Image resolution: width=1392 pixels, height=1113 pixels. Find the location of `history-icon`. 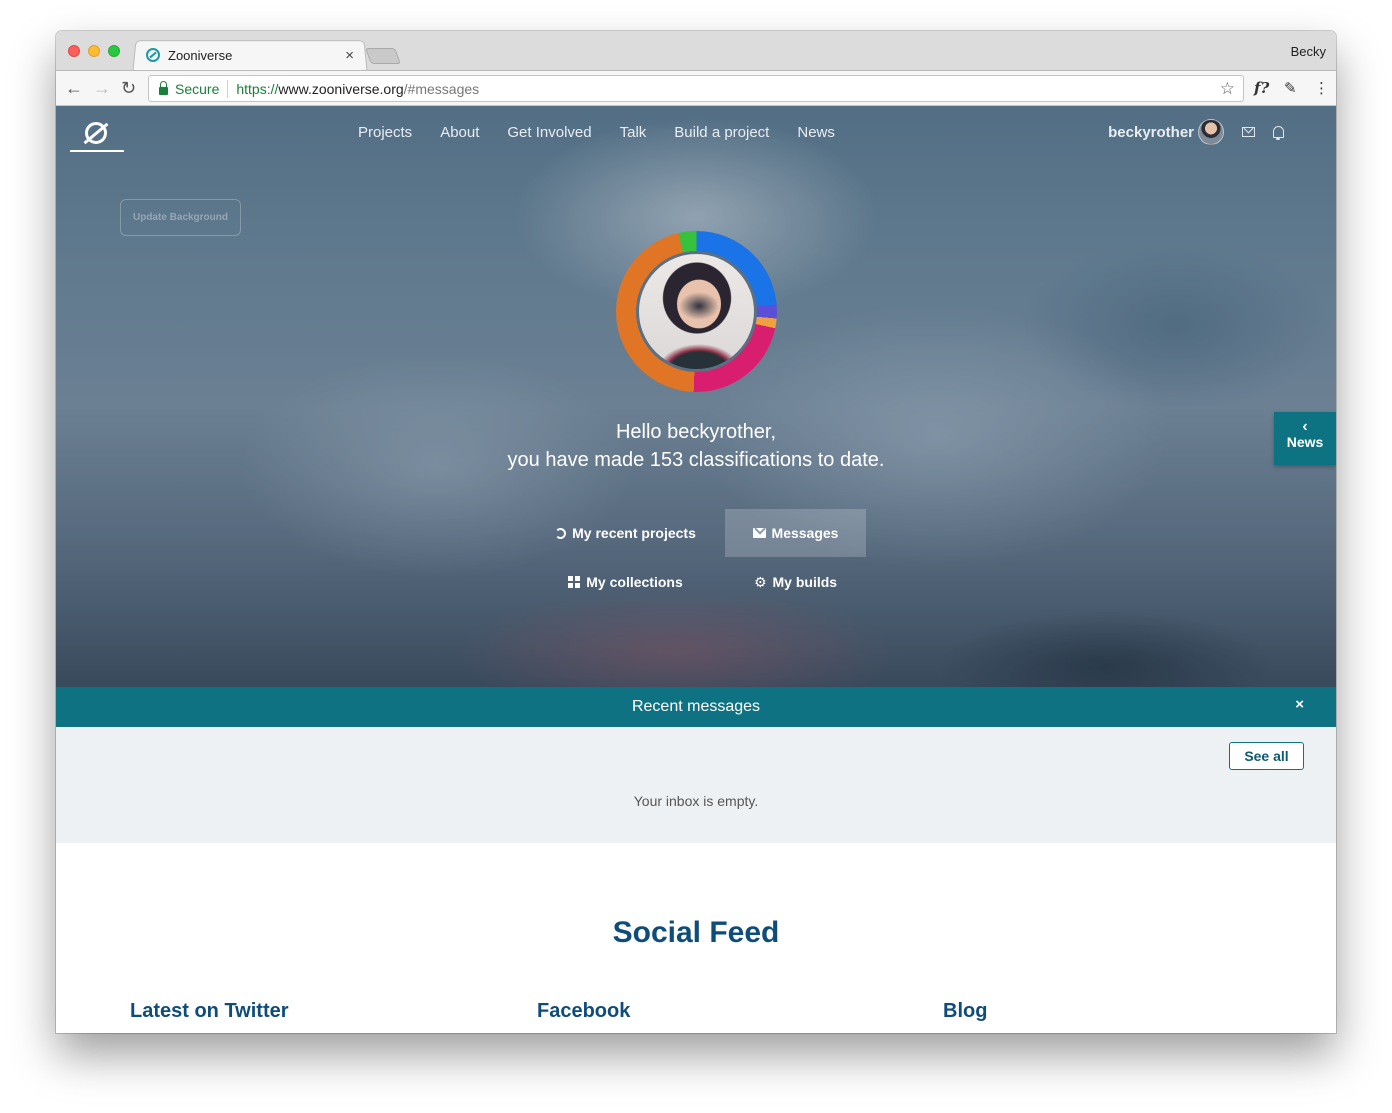

history-icon is located at coordinates (561, 533).